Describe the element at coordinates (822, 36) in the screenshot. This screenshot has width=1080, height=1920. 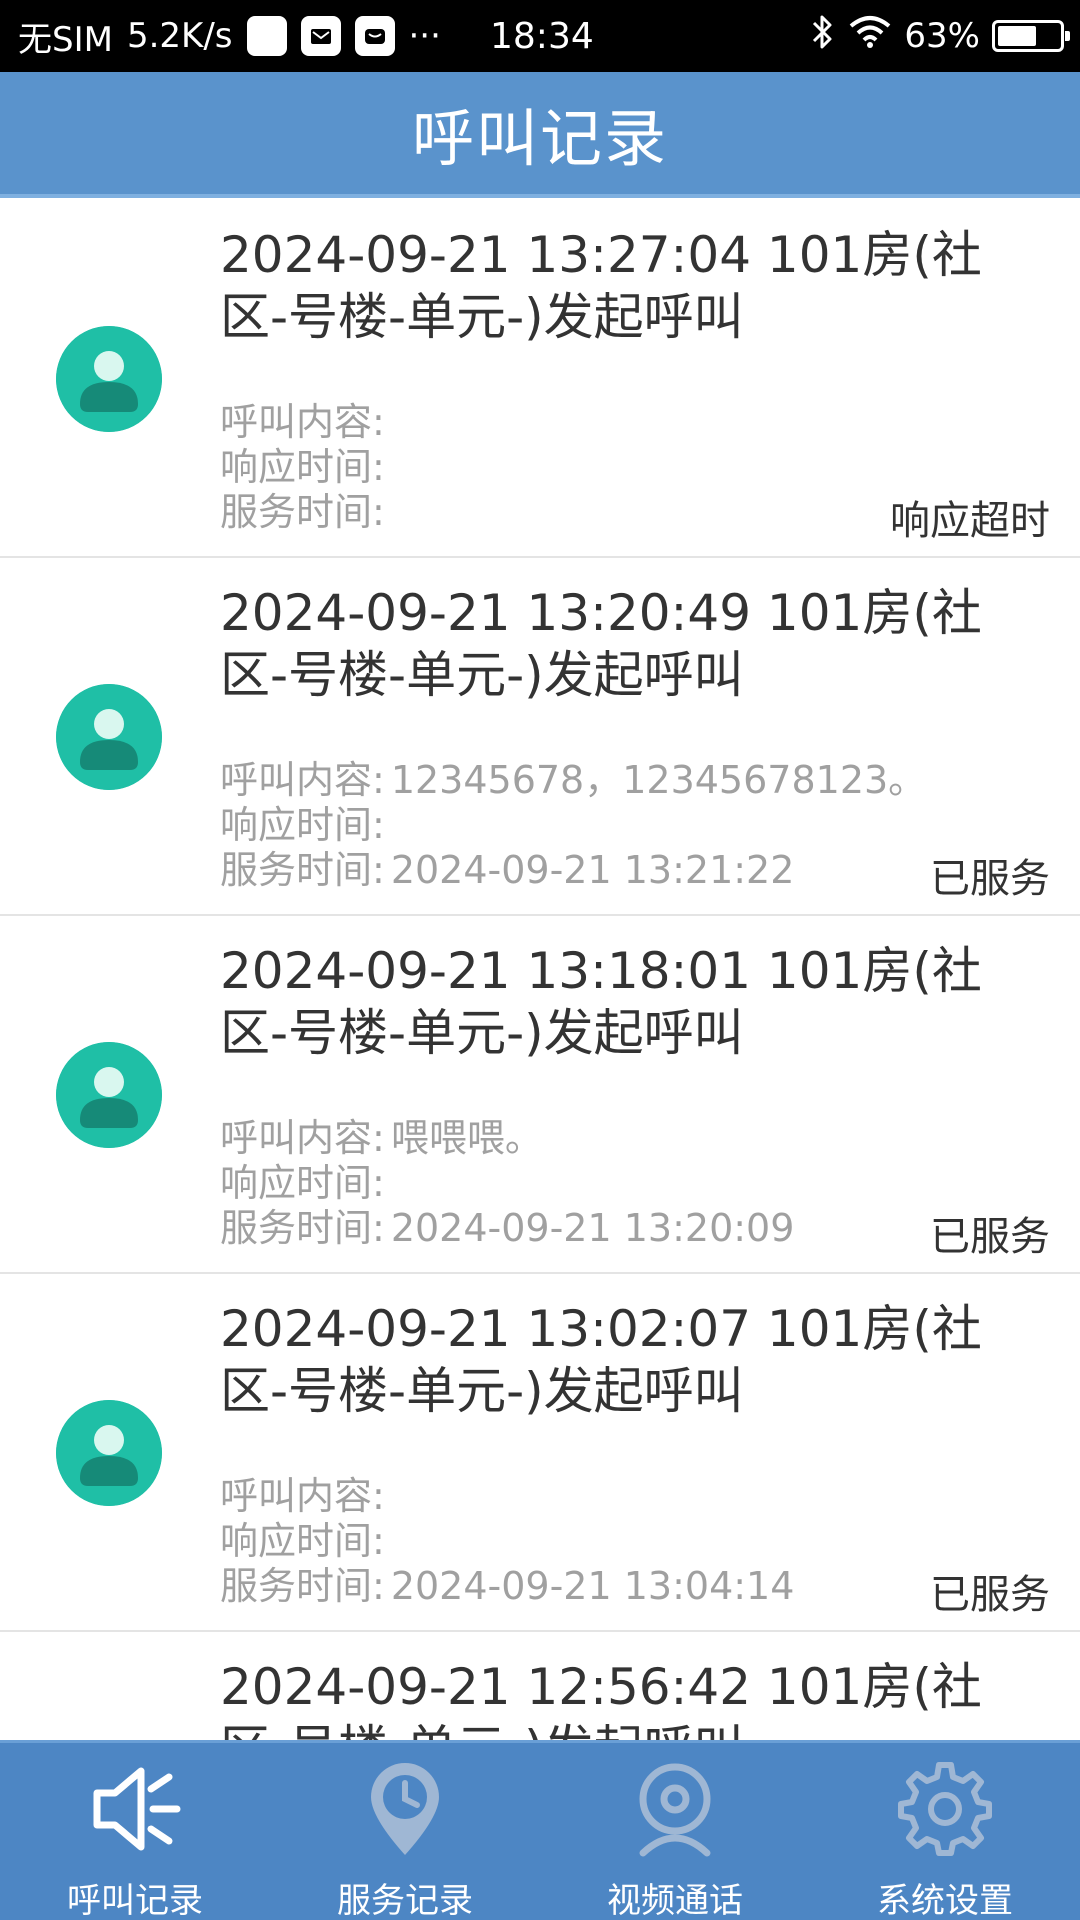
I see `bluetooth-icon` at that location.